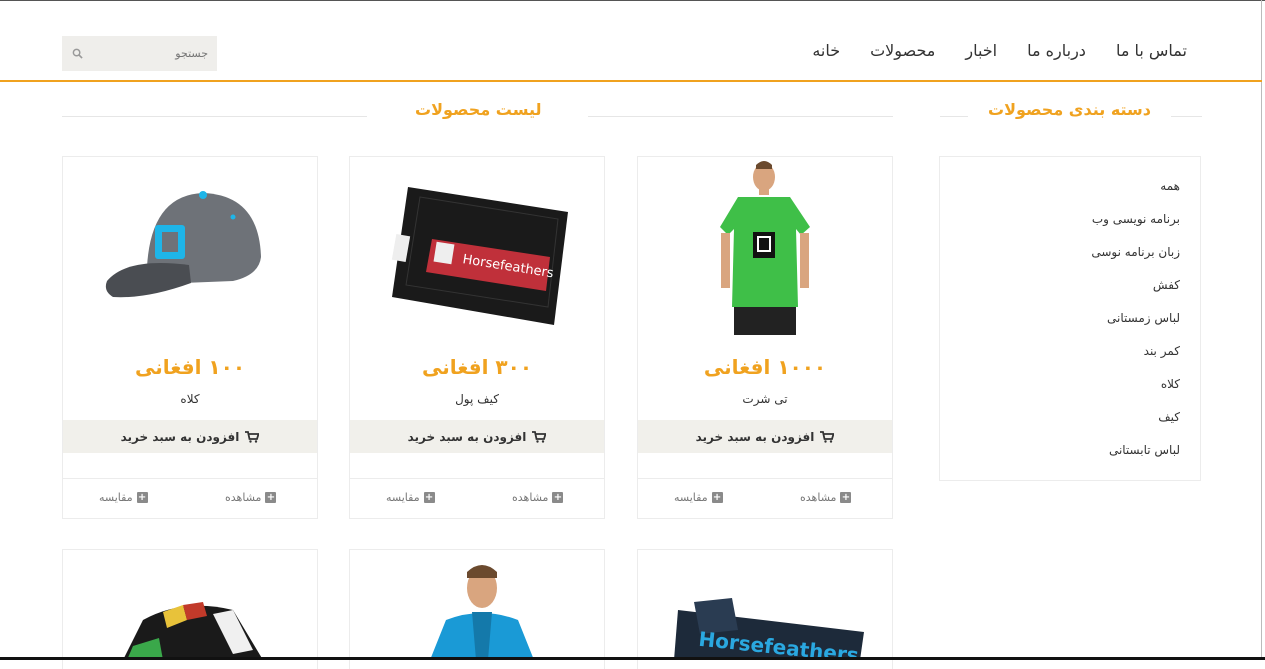 The image size is (1265, 669). What do you see at coordinates (77, 53) in the screenshot?
I see `search-icon` at bounding box center [77, 53].